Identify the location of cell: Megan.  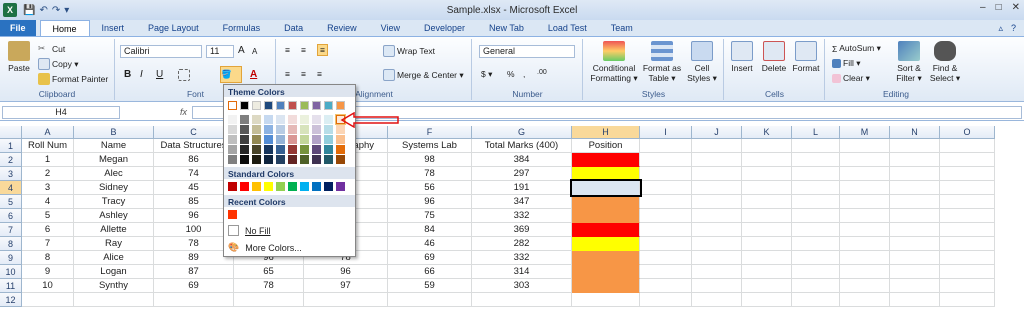
(114, 160).